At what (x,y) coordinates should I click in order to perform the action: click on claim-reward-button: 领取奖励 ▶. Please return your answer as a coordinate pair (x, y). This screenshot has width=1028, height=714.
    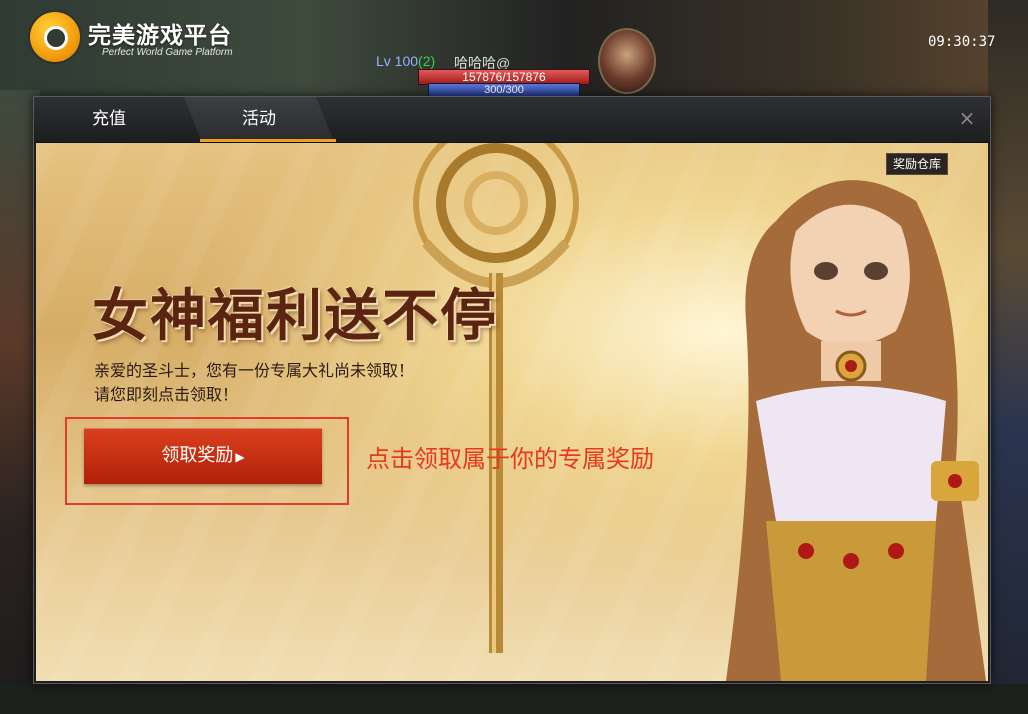
    Looking at the image, I should click on (203, 456).